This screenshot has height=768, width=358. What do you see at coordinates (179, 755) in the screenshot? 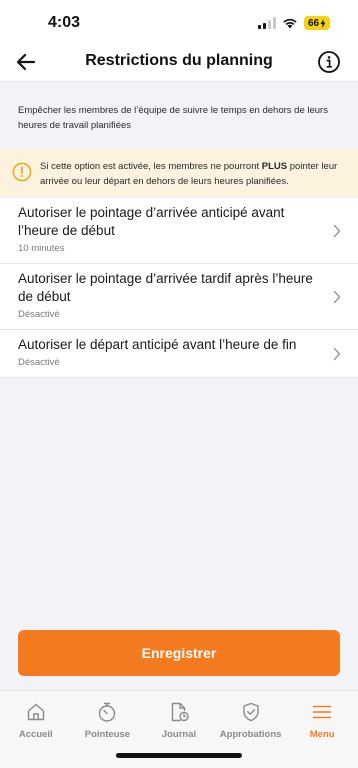
I see `home-indicator` at bounding box center [179, 755].